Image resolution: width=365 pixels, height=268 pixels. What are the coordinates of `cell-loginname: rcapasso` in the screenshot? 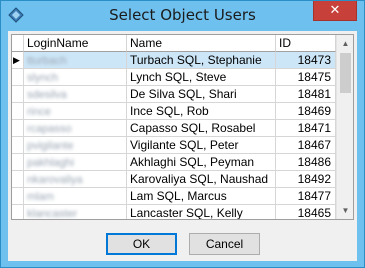 It's located at (75, 128).